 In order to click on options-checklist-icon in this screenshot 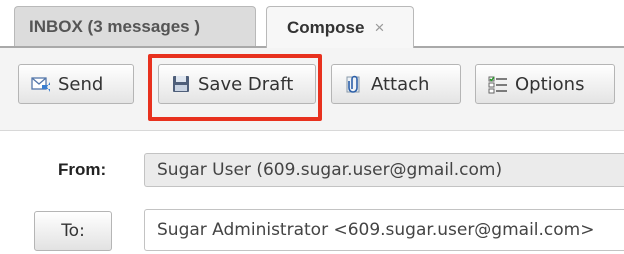, I will do `click(497, 85)`.